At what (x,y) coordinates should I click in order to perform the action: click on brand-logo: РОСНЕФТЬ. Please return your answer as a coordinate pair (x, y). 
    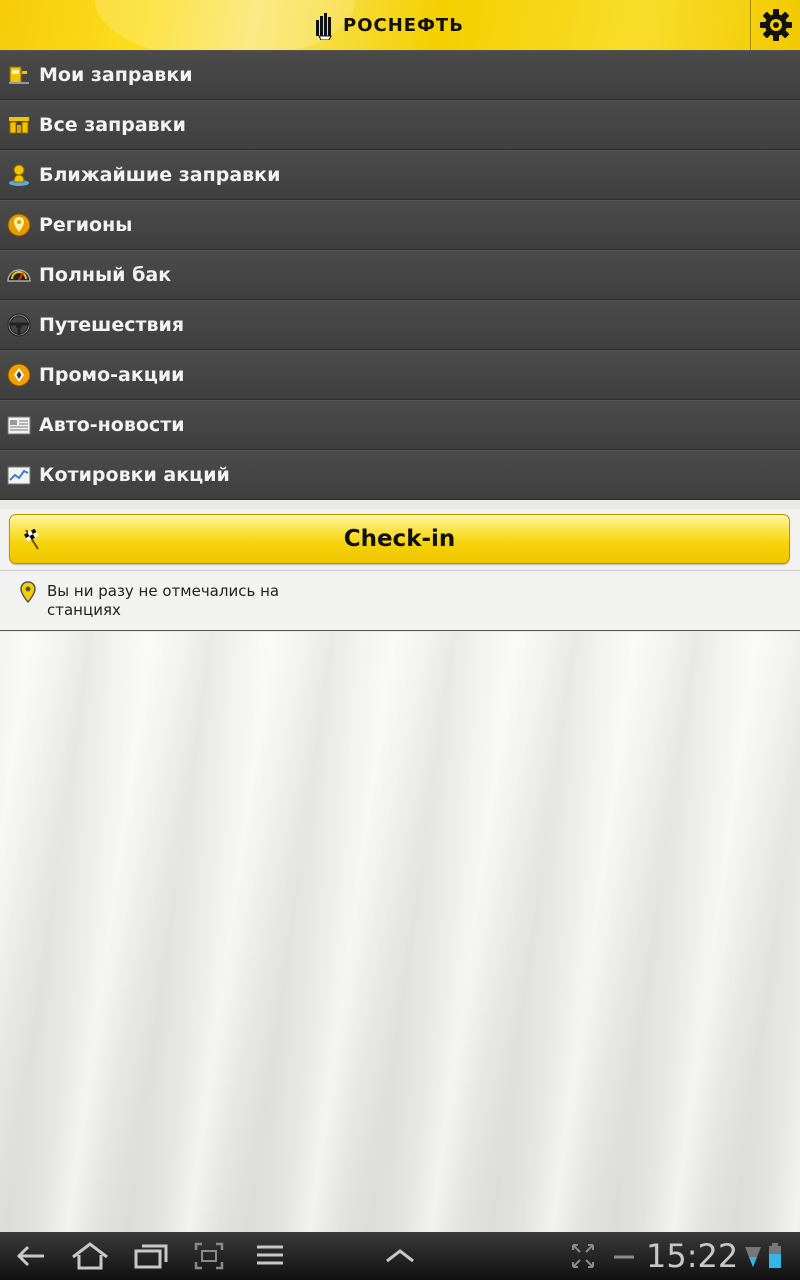
    Looking at the image, I should click on (388, 25).